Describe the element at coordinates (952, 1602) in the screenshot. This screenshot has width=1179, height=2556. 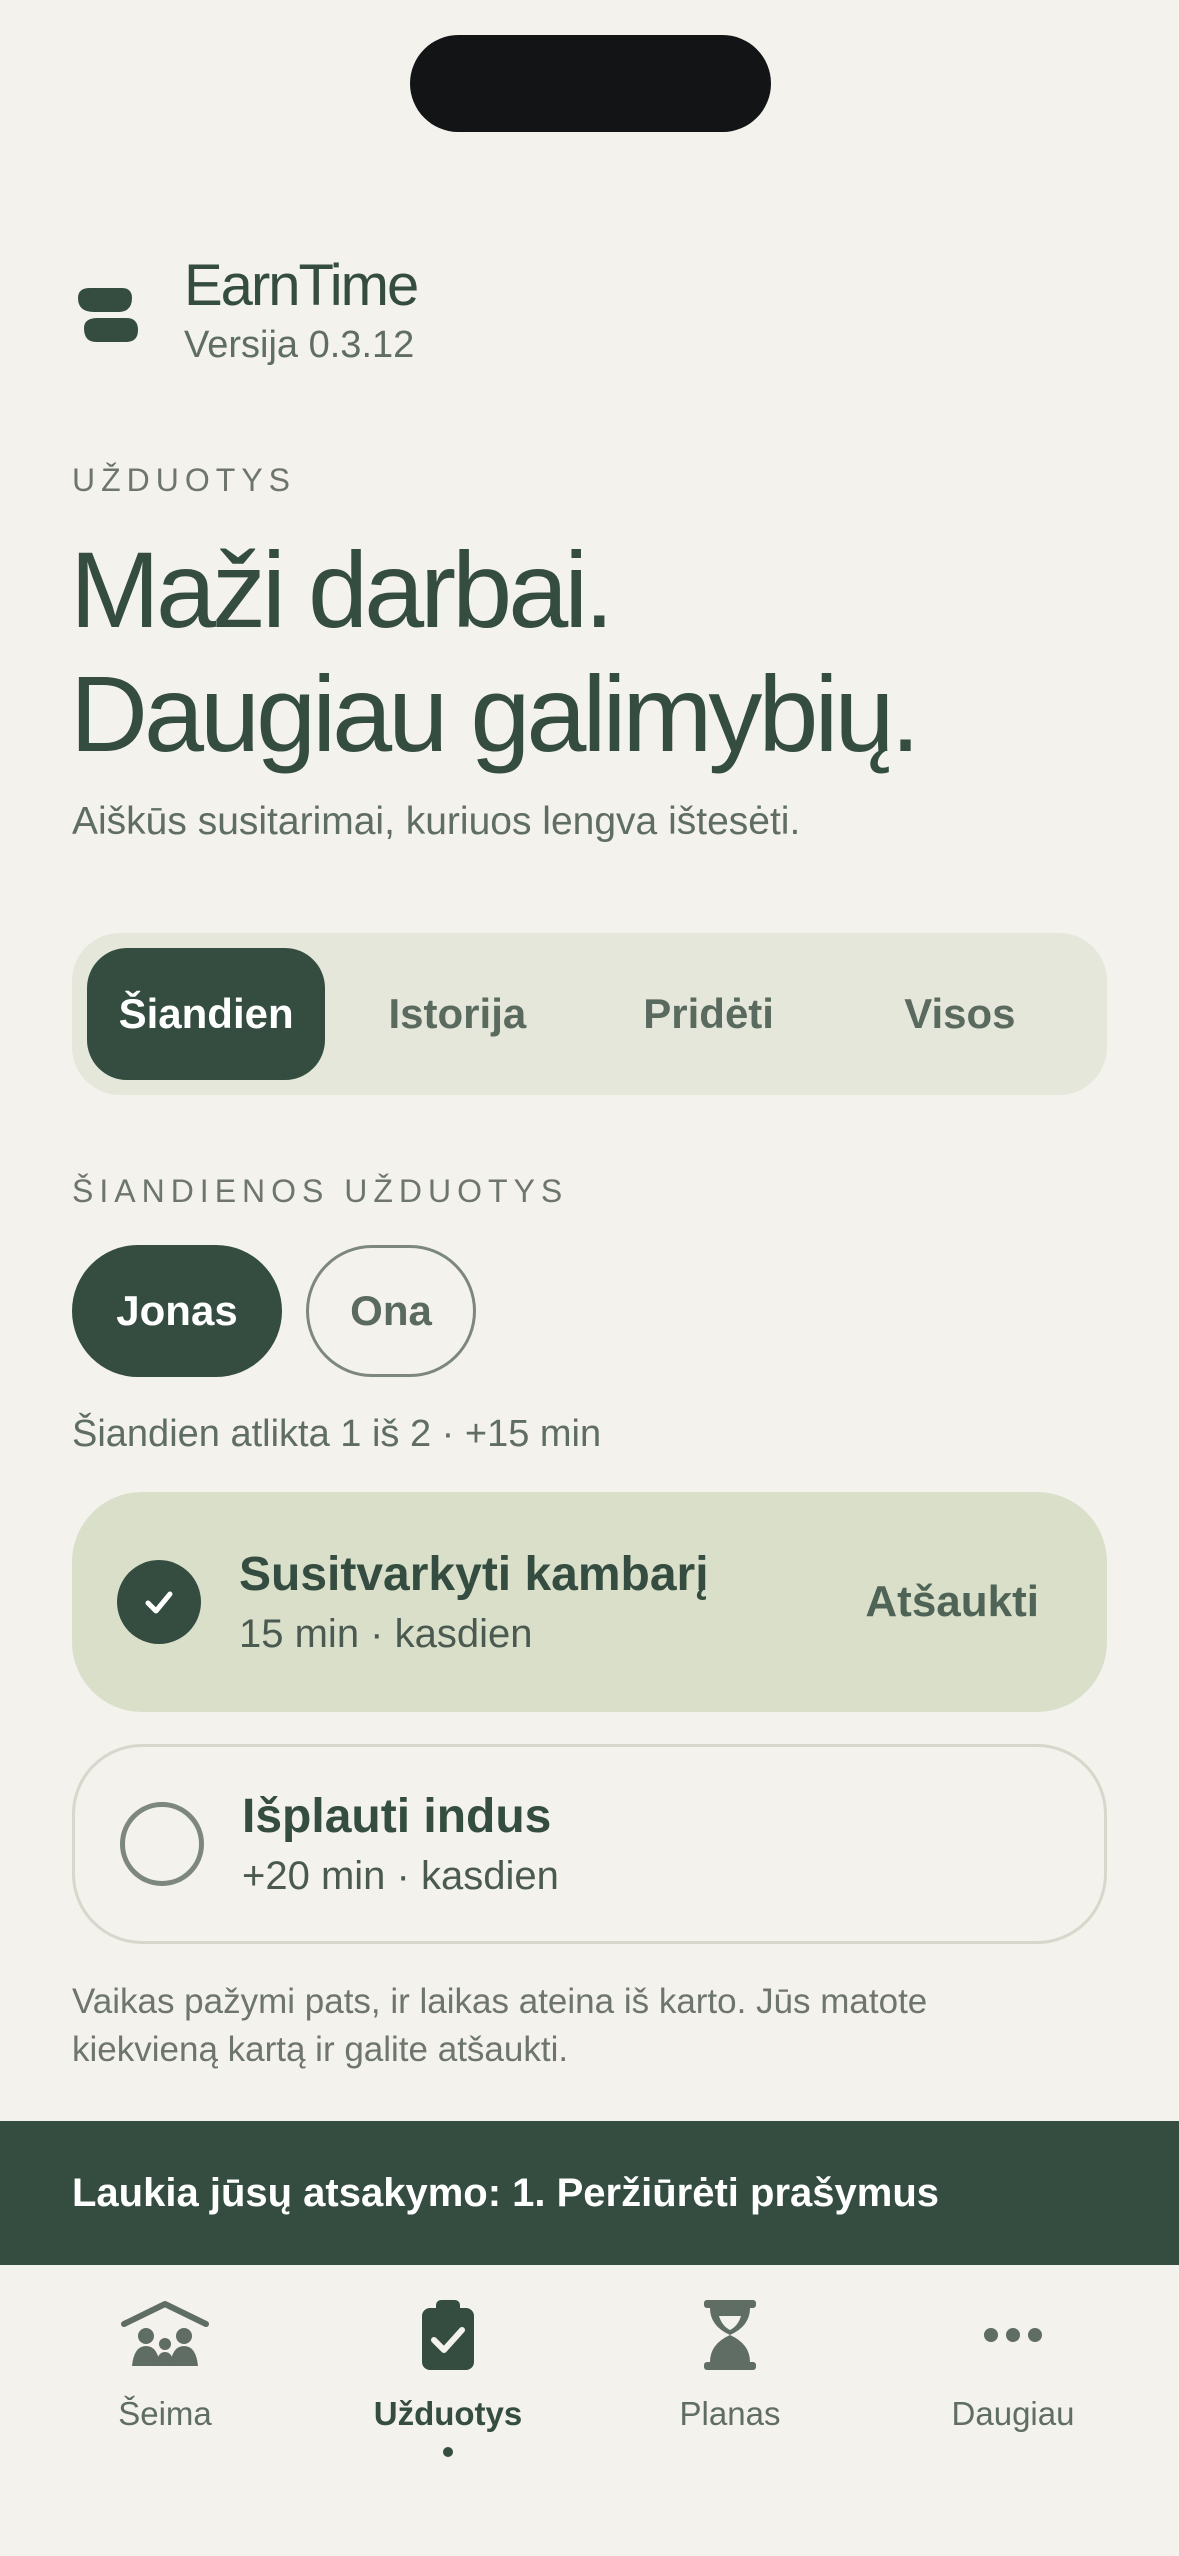
I see `undo-button: Atšaukti` at that location.